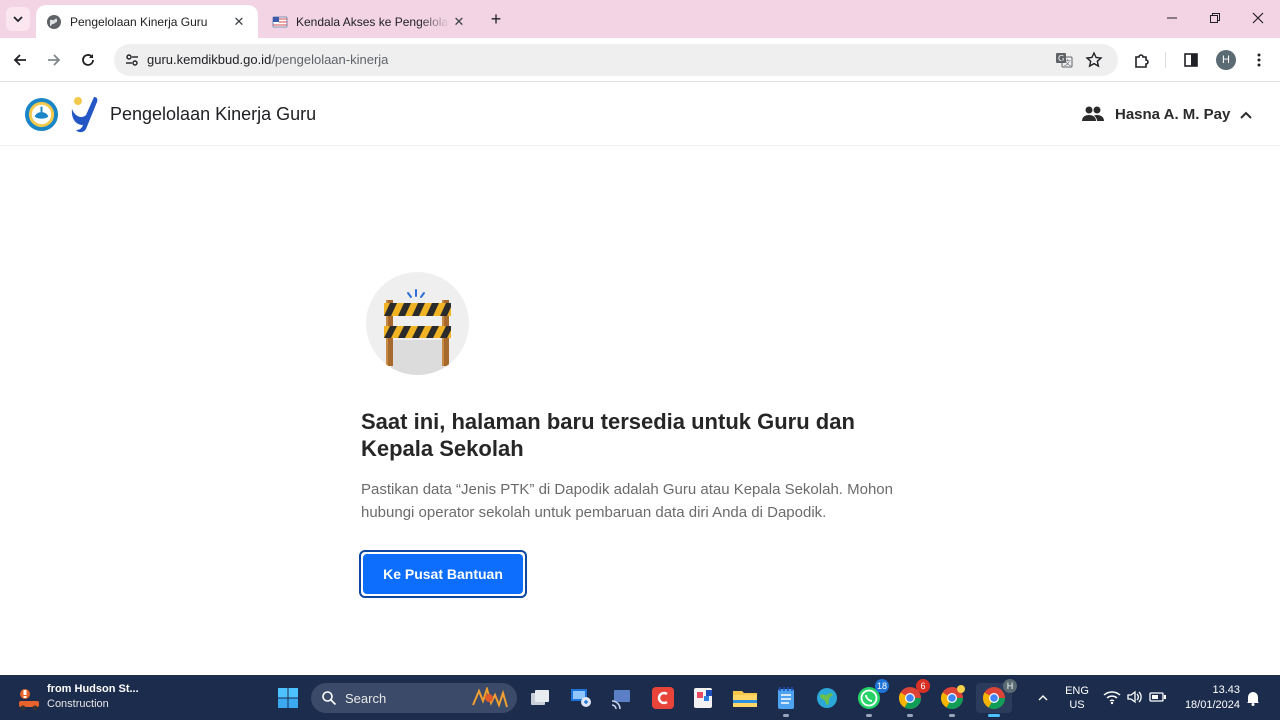 Image resolution: width=1280 pixels, height=720 pixels. I want to click on task-view-button, so click(540, 698).